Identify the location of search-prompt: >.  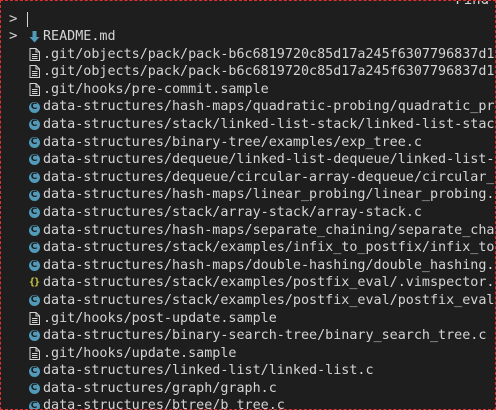
(18, 19).